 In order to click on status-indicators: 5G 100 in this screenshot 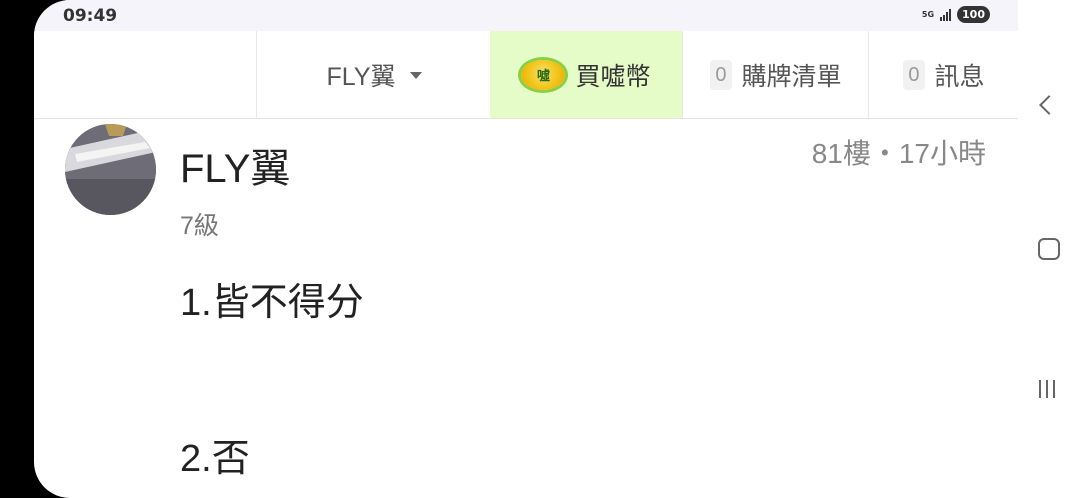, I will do `click(956, 14)`.